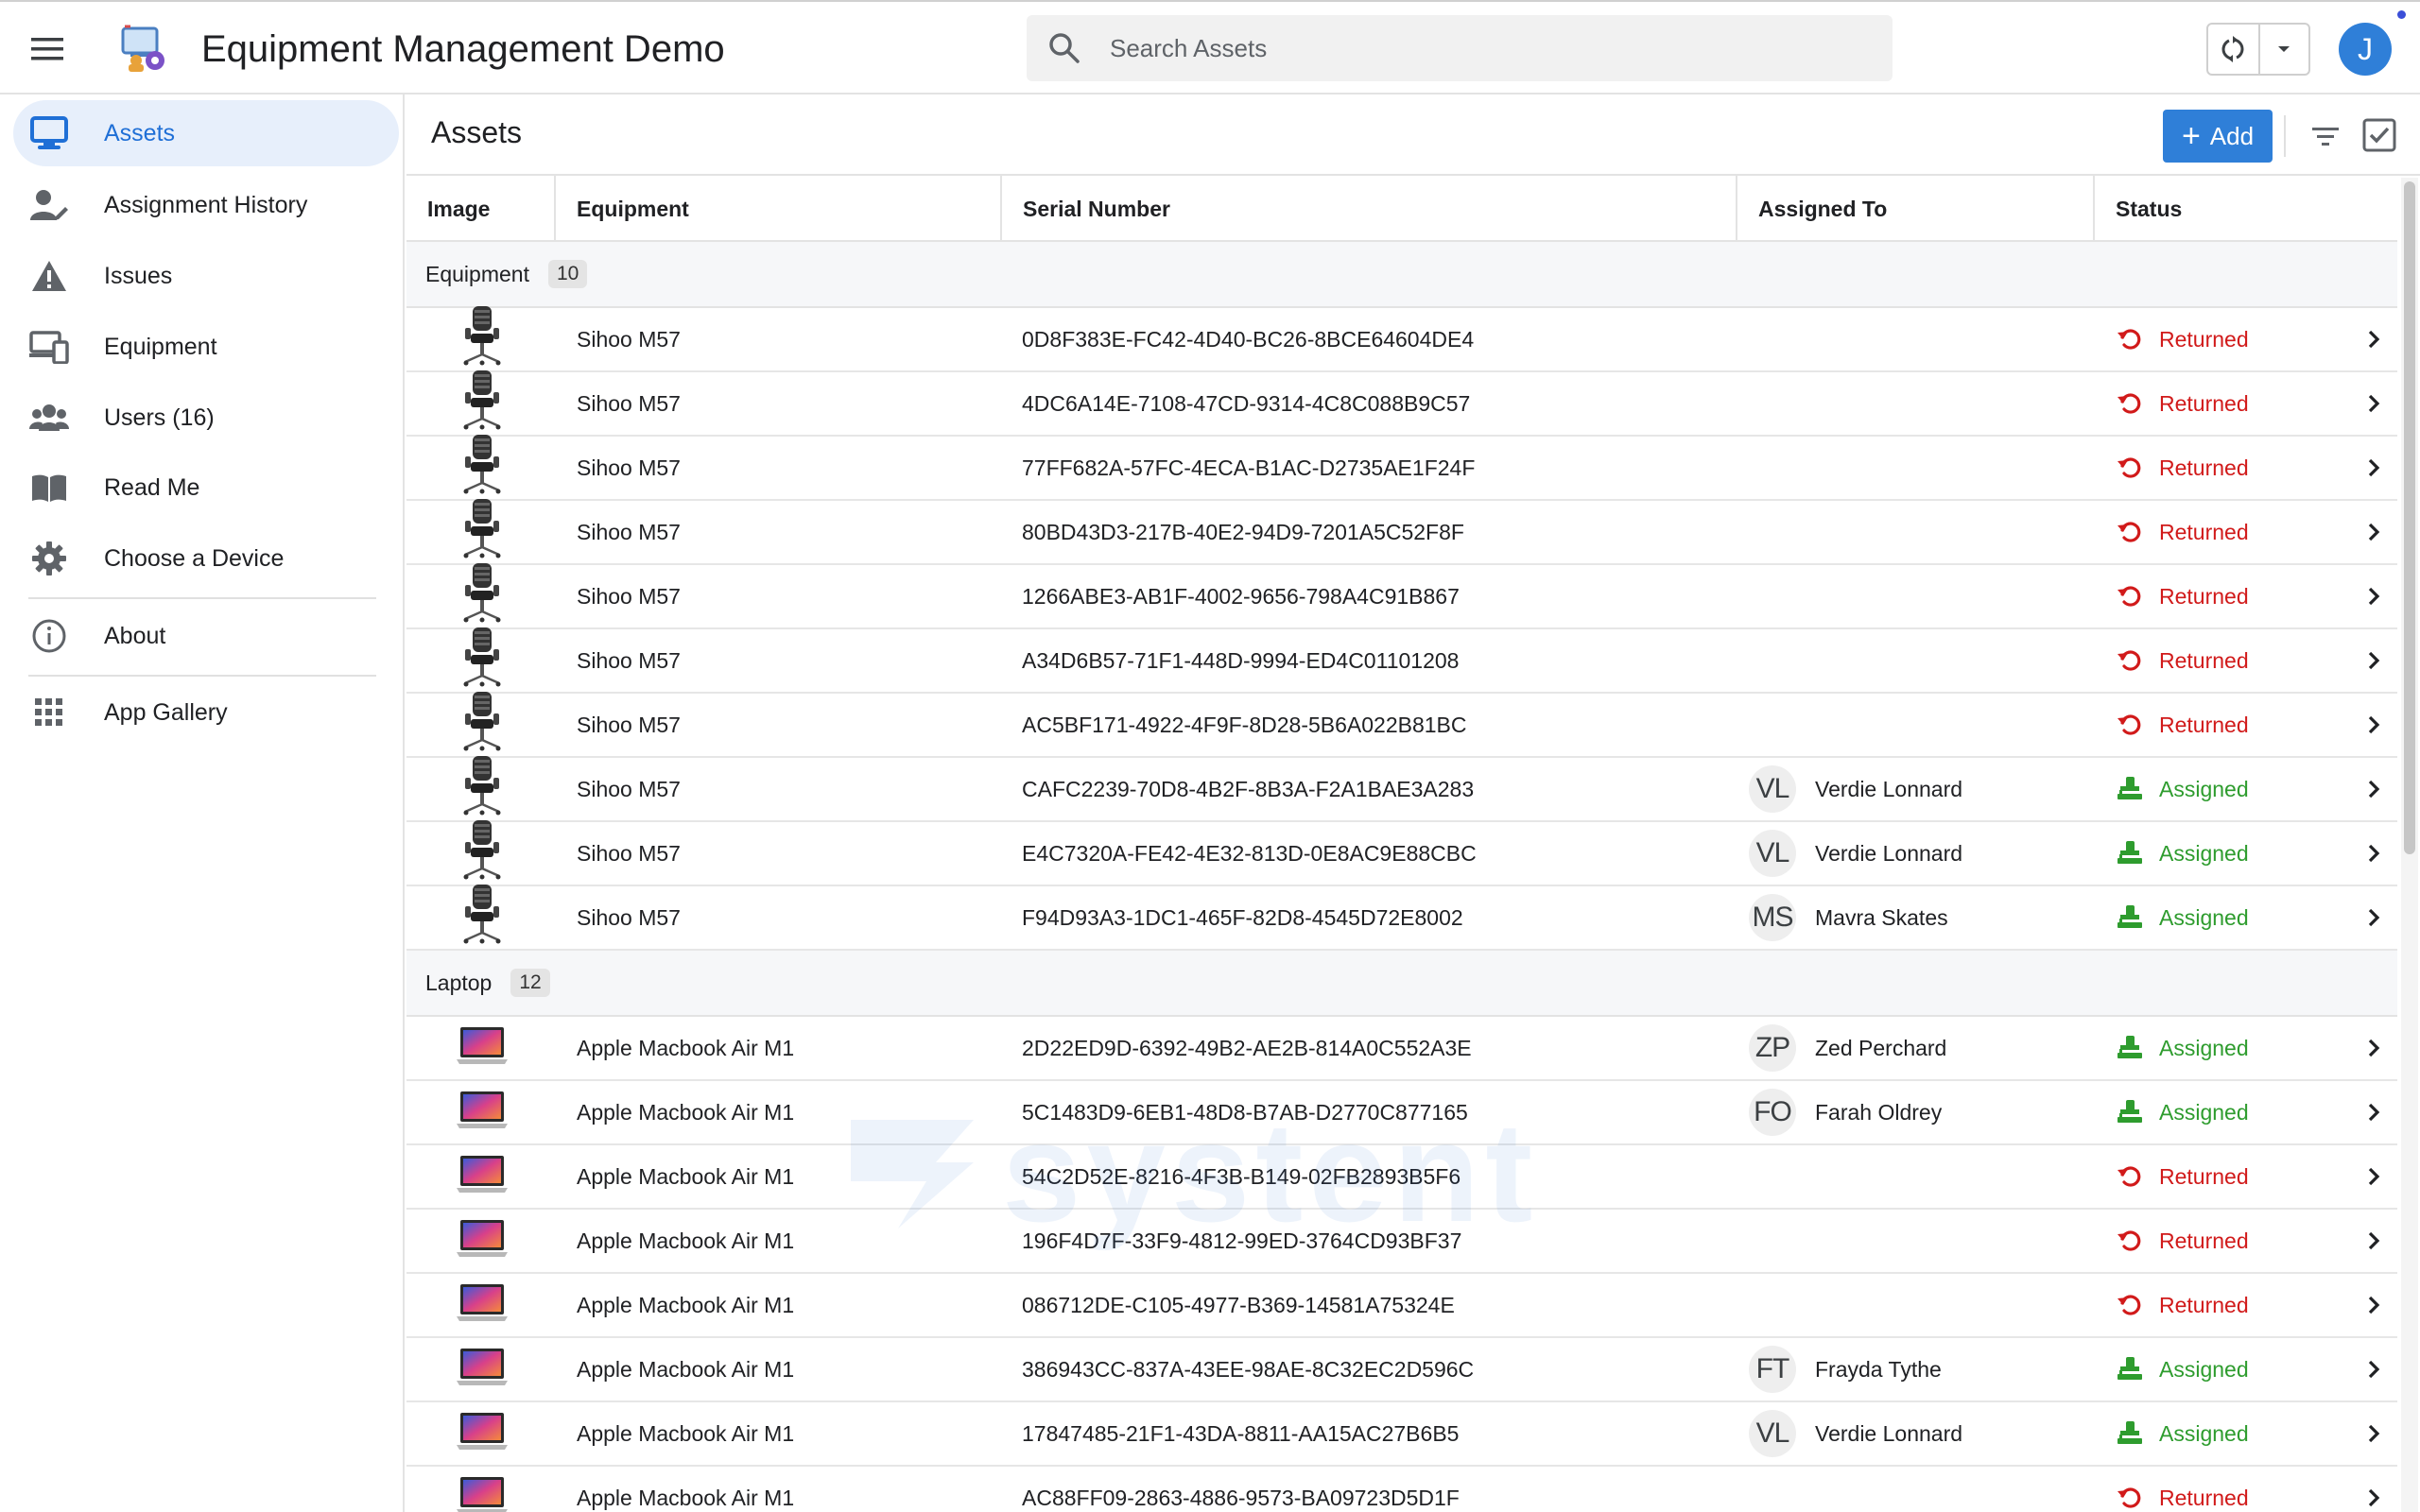  What do you see at coordinates (206, 636) in the screenshot?
I see `sidebar-item-about: About` at bounding box center [206, 636].